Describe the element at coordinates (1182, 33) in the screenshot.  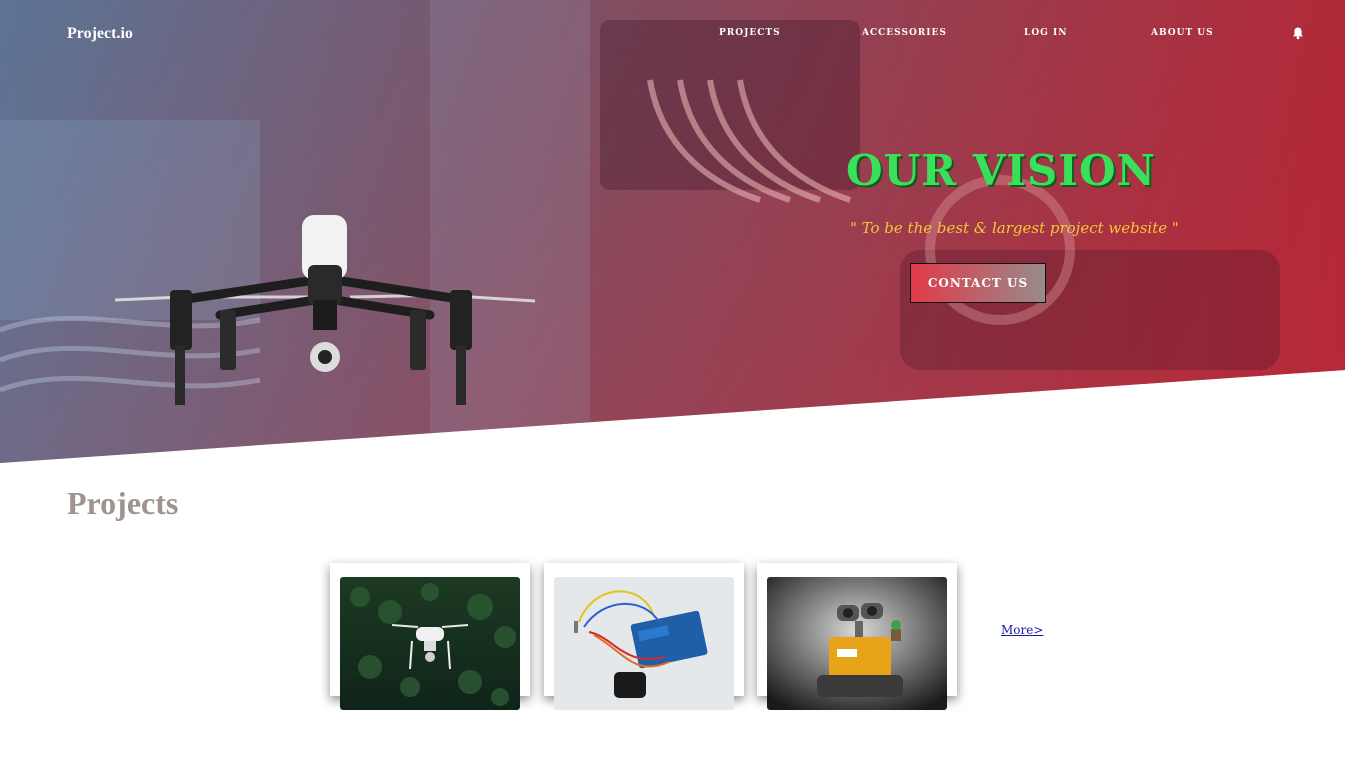
I see `nav-about-us: ABOUT US` at that location.